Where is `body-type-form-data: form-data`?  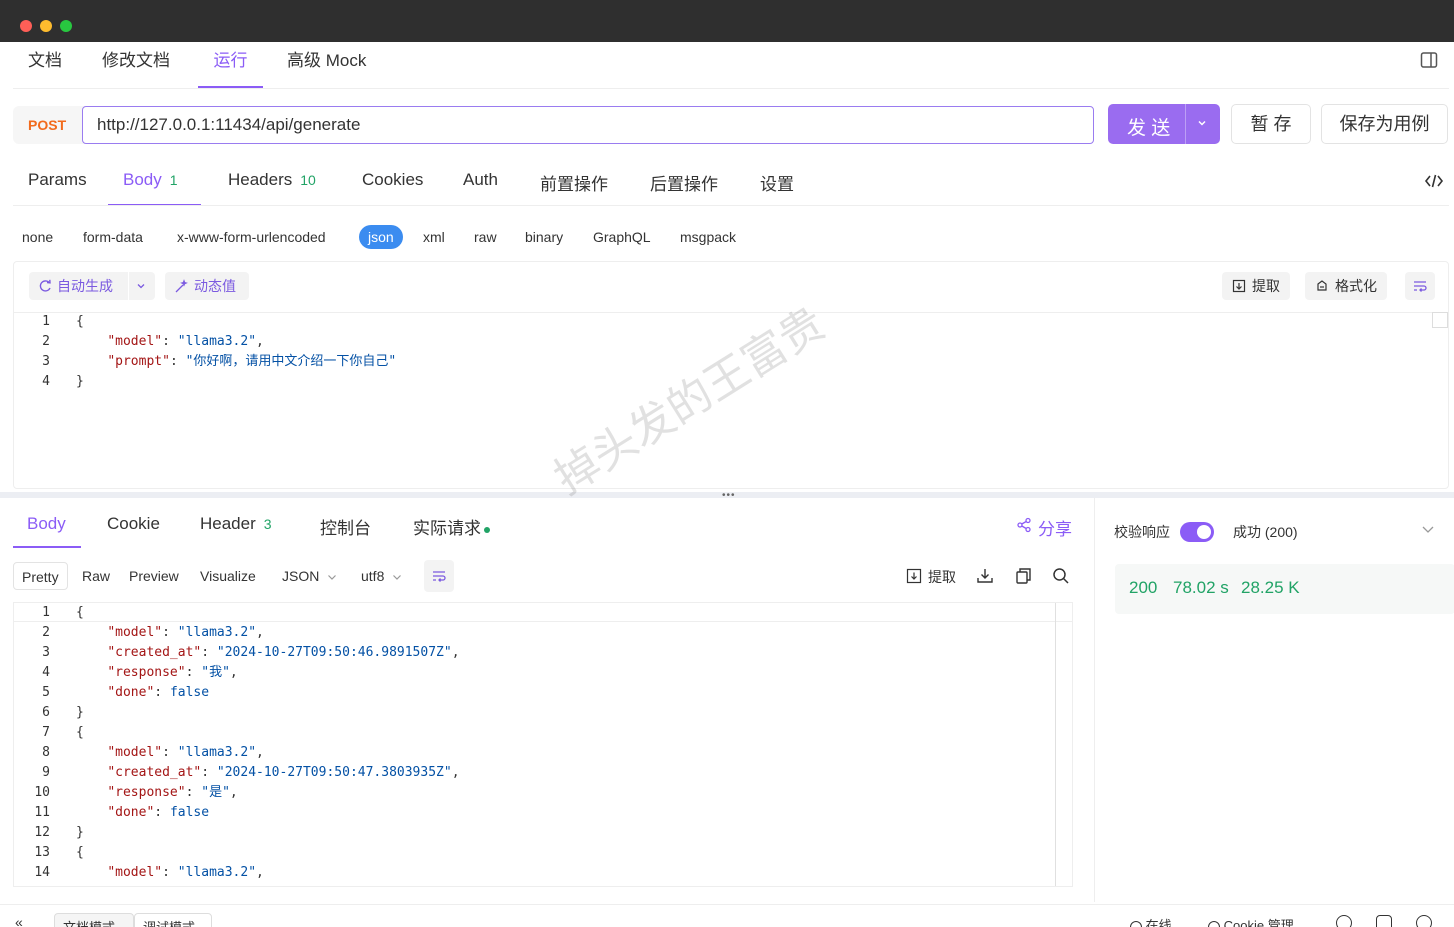
body-type-form-data: form-data is located at coordinates (113, 237).